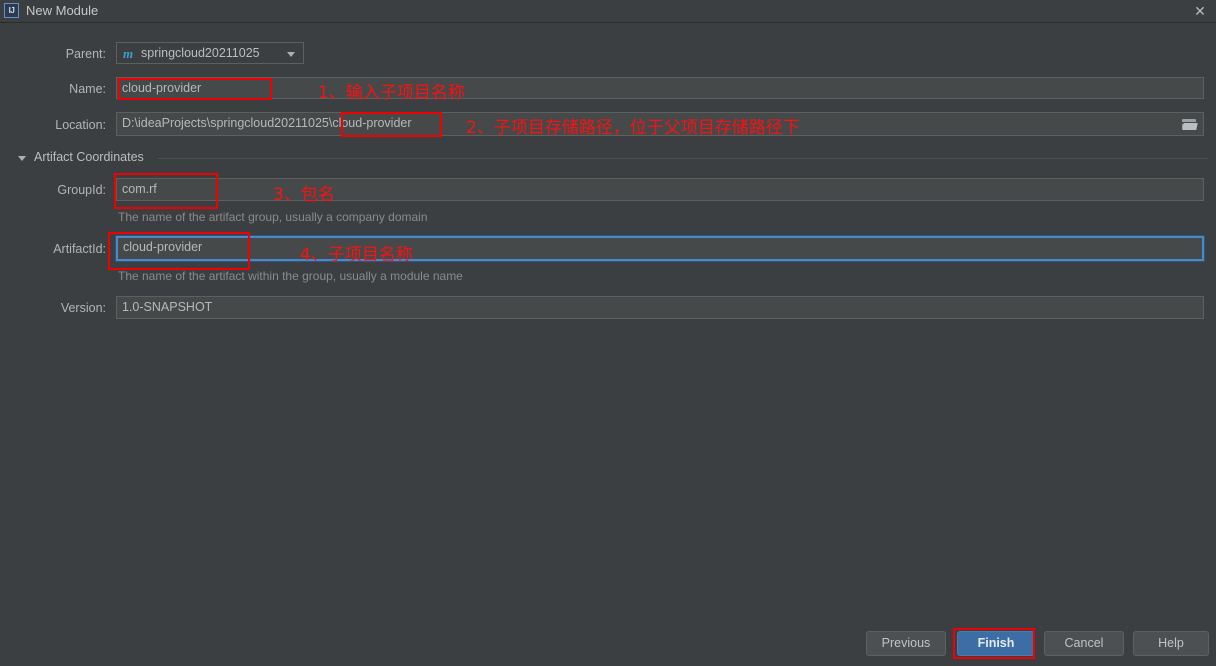  Describe the element at coordinates (85, 54) in the screenshot. I see `parent-label: Parent:` at that location.